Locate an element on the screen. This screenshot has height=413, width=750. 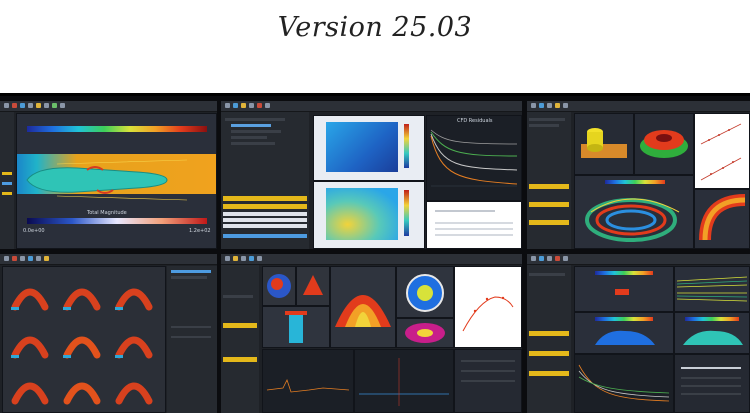
viewport-pipe is located at coordinates (722, 219).